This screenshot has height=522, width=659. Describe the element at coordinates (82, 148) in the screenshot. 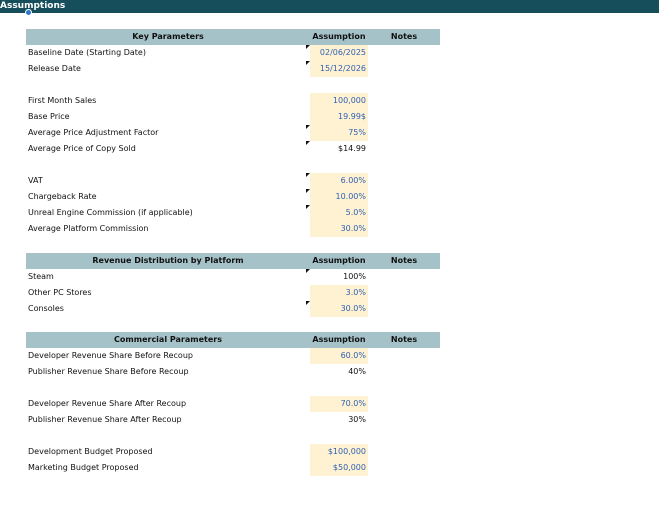

I see `row-label: Average Price of Copy Sold` at that location.